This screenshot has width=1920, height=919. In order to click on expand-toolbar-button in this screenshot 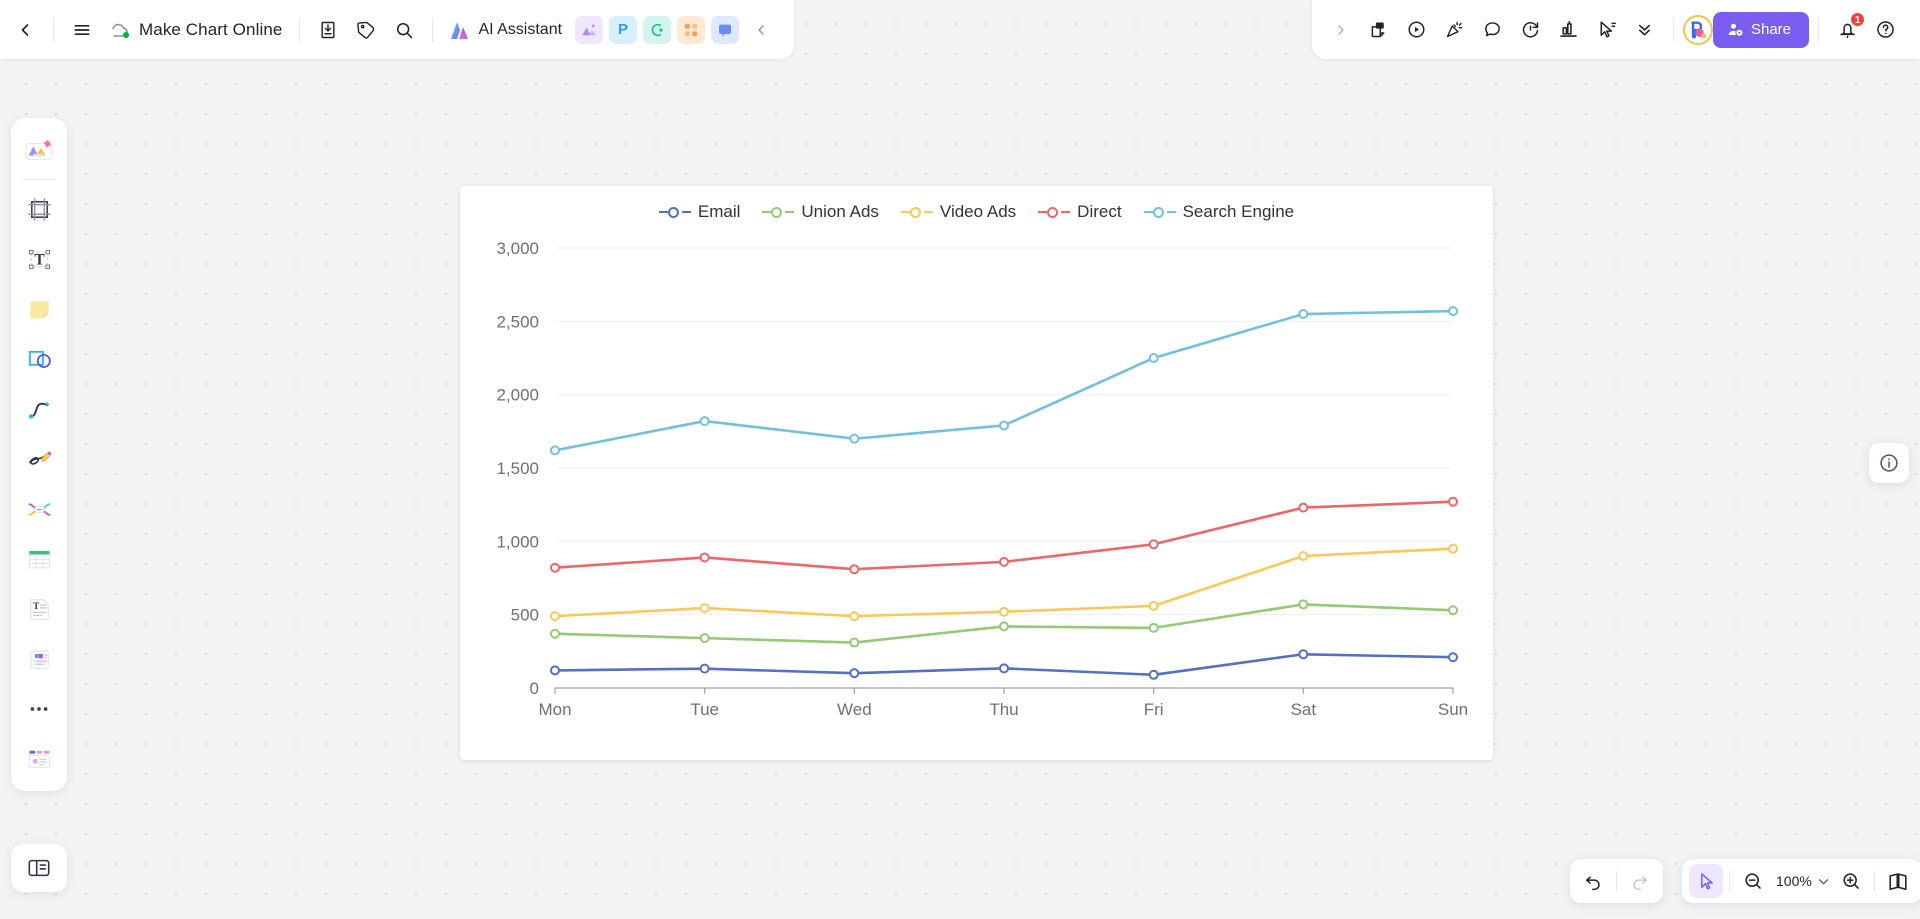, I will do `click(1341, 30)`.